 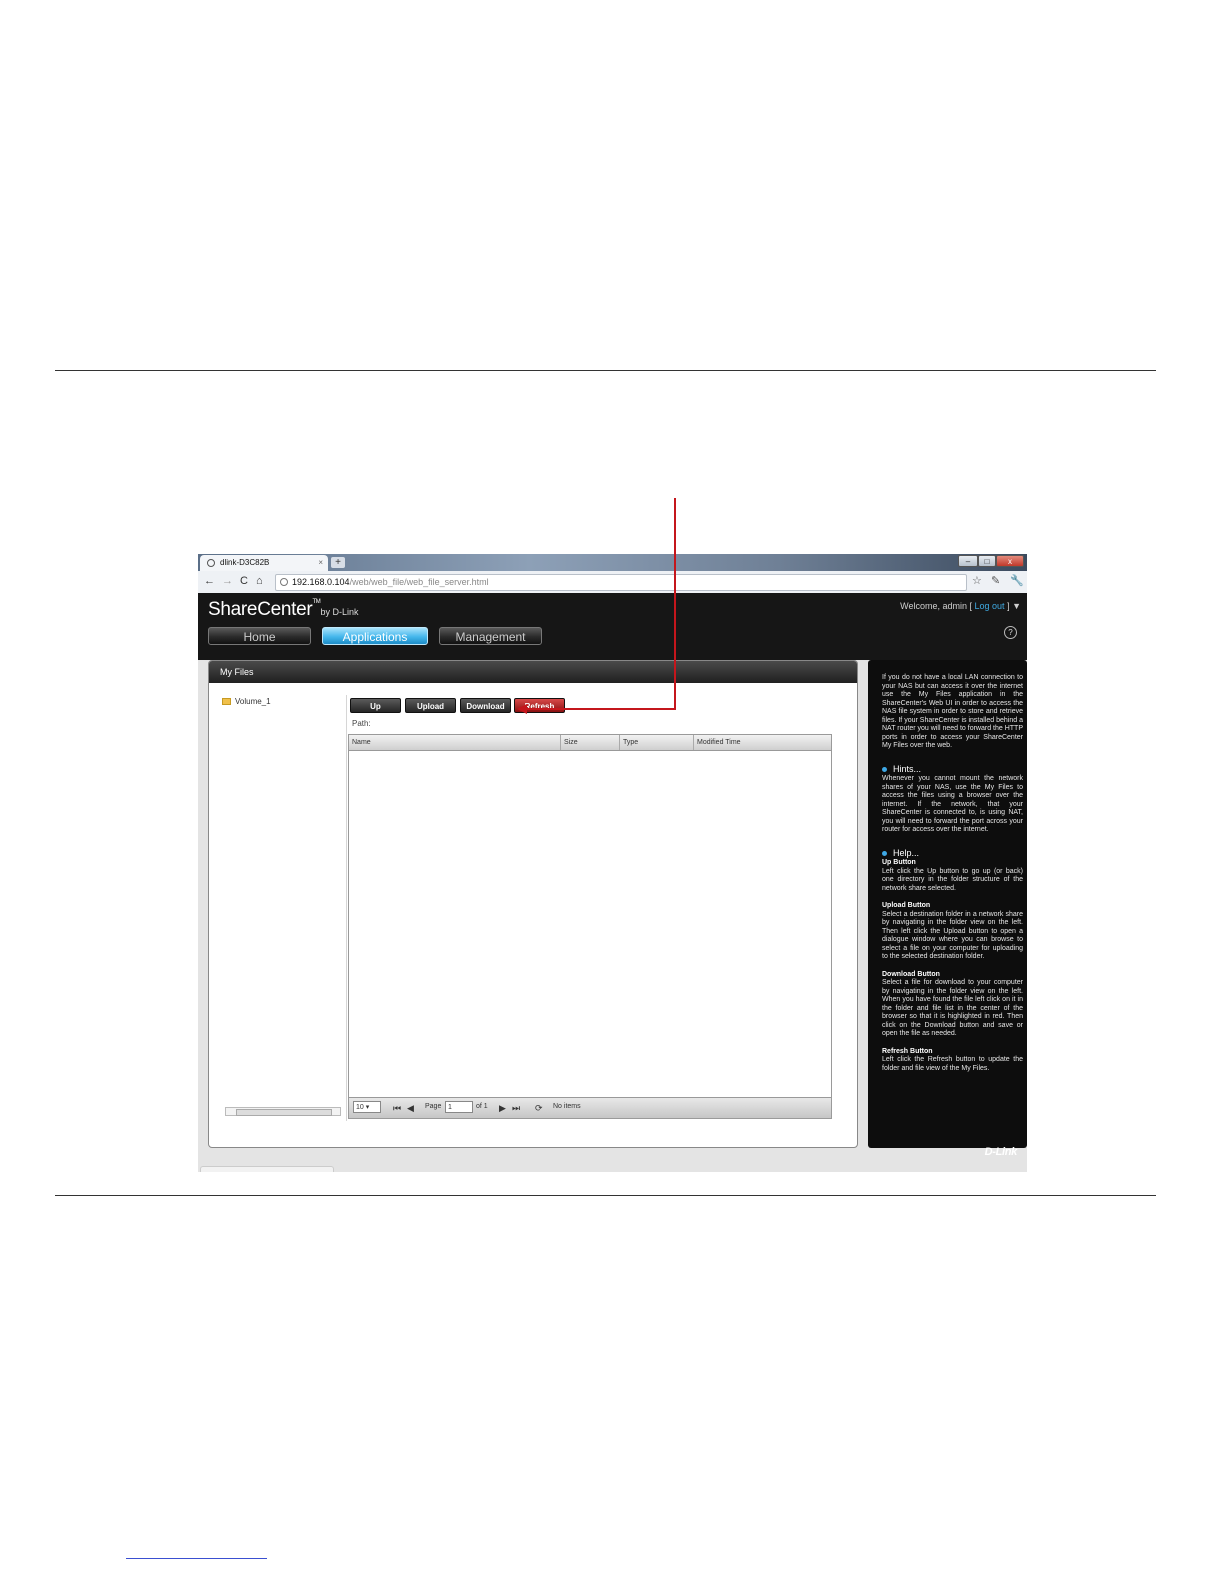 I want to click on refresh-icon: ⟳, so click(x=539, y=1108).